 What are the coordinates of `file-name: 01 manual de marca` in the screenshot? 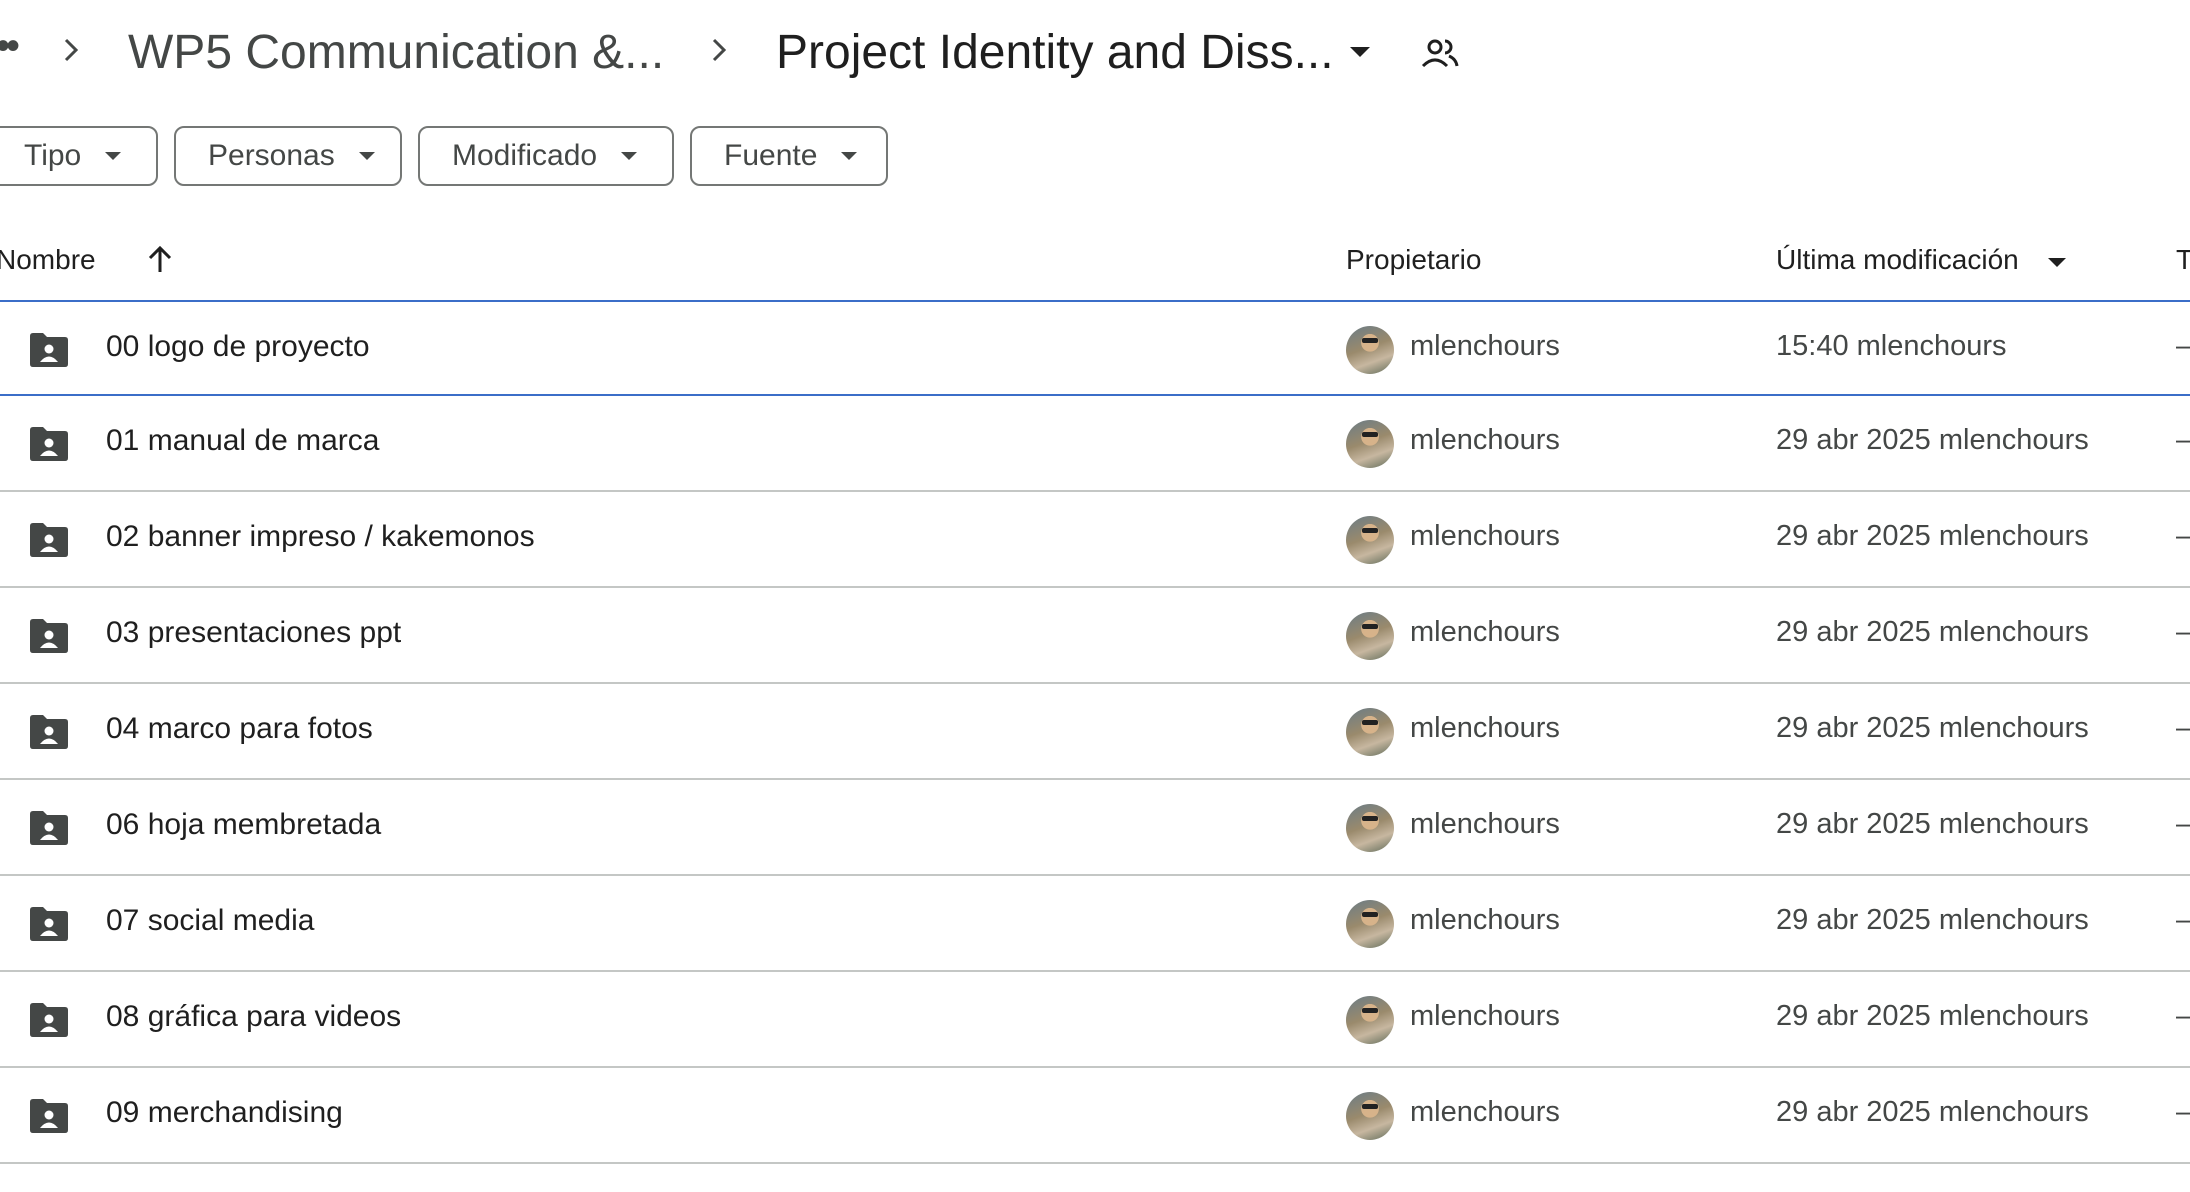 It's located at (243, 441).